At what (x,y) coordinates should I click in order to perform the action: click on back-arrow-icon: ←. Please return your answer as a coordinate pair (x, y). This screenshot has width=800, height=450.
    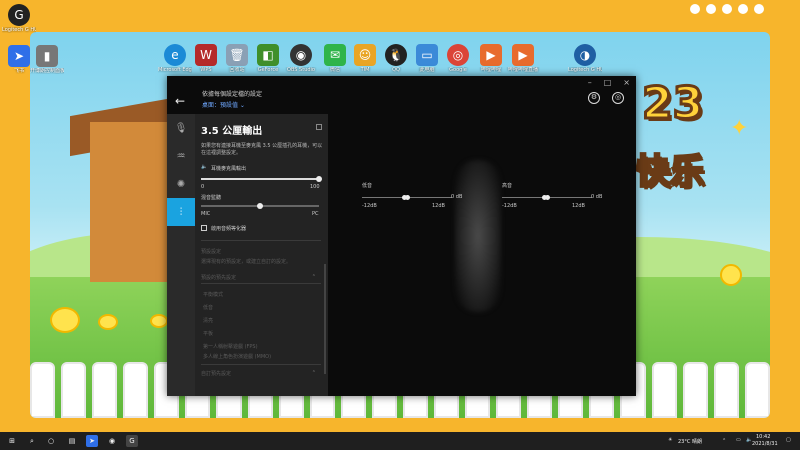
    Looking at the image, I should click on (180, 101).